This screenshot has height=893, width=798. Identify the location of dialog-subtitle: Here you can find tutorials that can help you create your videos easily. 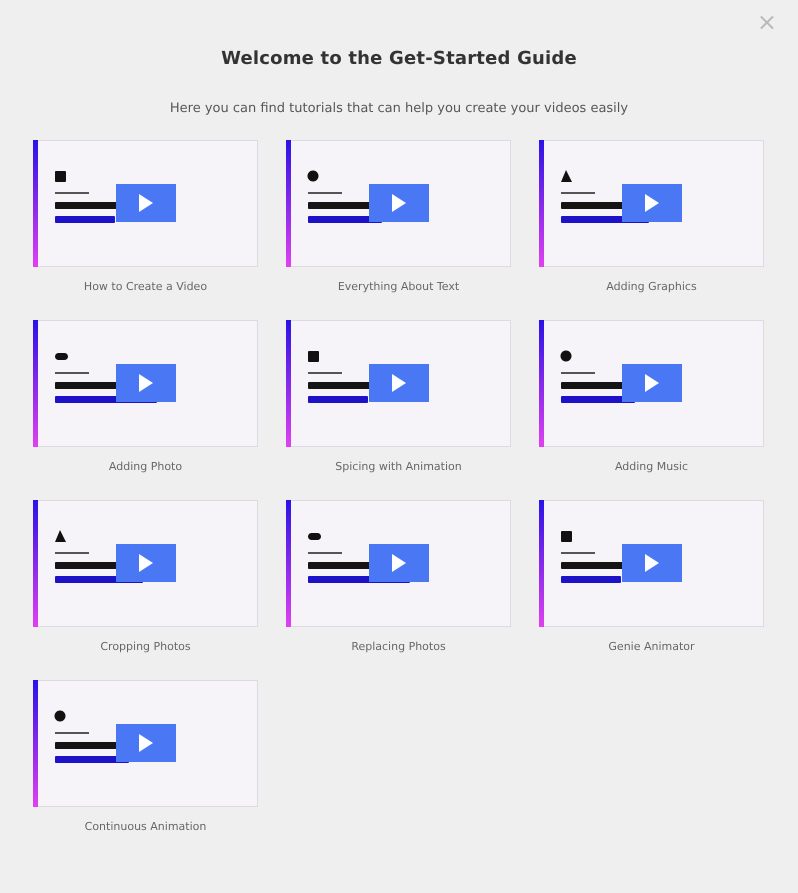
(399, 108).